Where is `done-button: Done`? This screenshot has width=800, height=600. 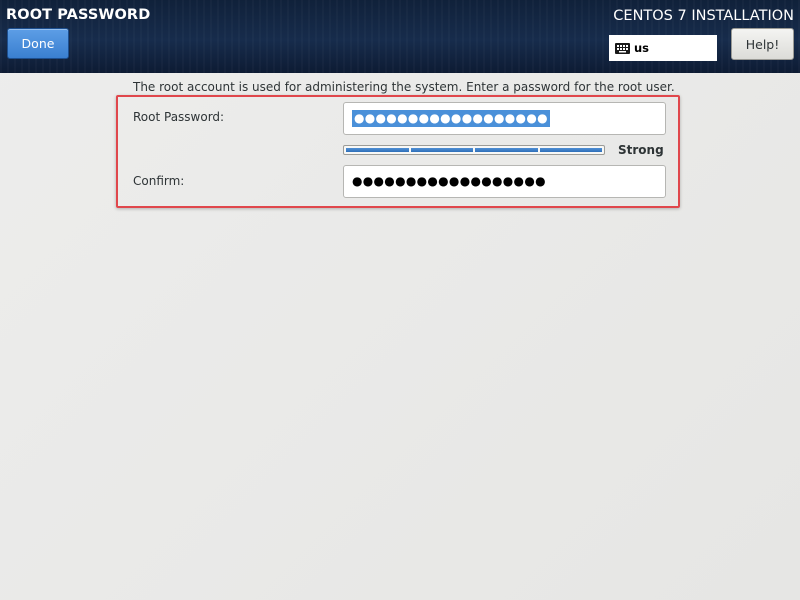 done-button: Done is located at coordinates (38, 43).